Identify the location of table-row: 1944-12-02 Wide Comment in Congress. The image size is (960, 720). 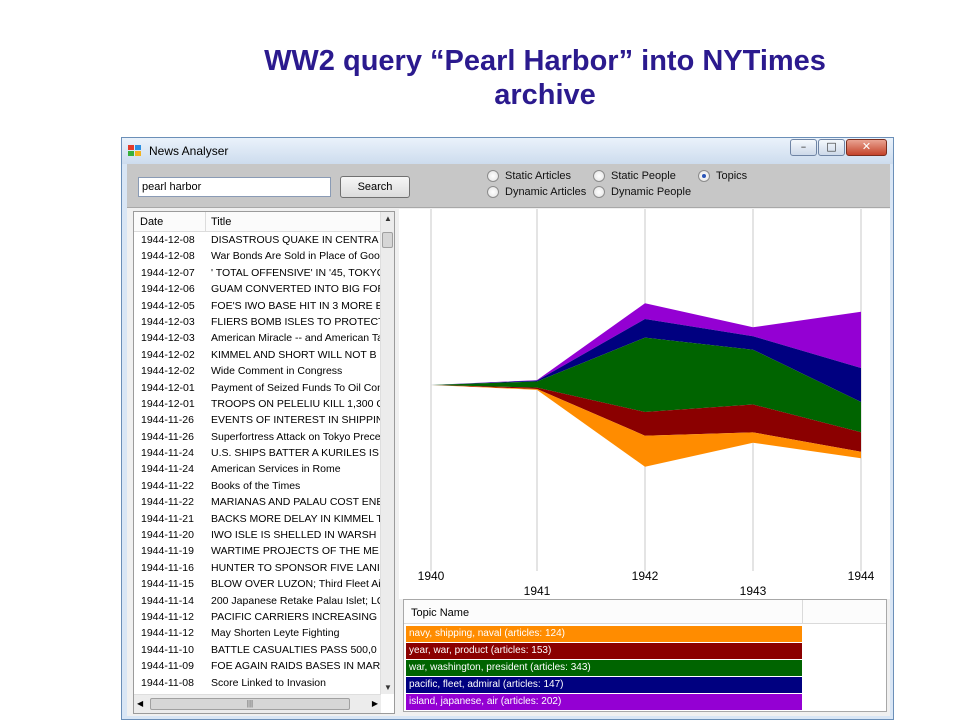
(257, 371).